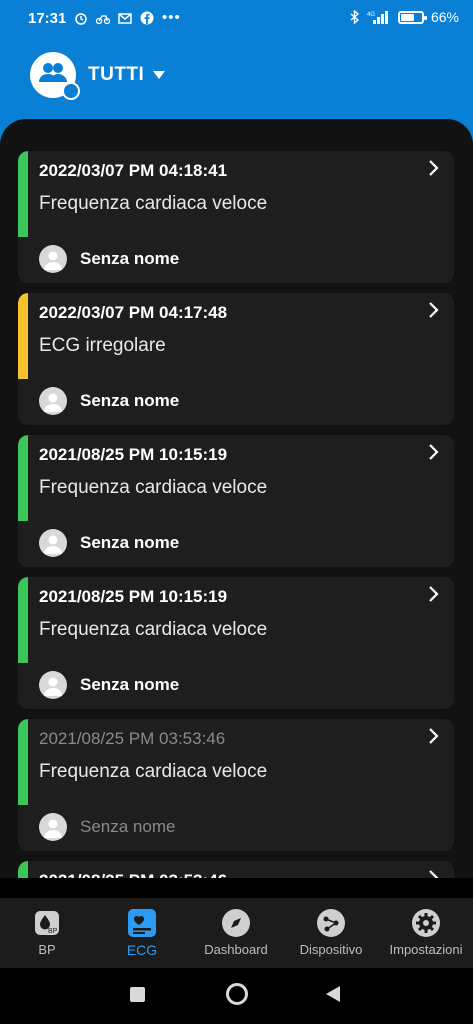 The height and width of the screenshot is (1024, 473). What do you see at coordinates (426, 925) in the screenshot?
I see `gear-icon` at bounding box center [426, 925].